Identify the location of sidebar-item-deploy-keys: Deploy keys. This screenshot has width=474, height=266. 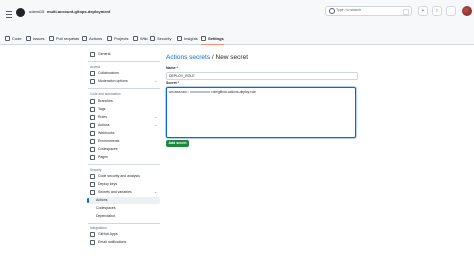
(124, 184).